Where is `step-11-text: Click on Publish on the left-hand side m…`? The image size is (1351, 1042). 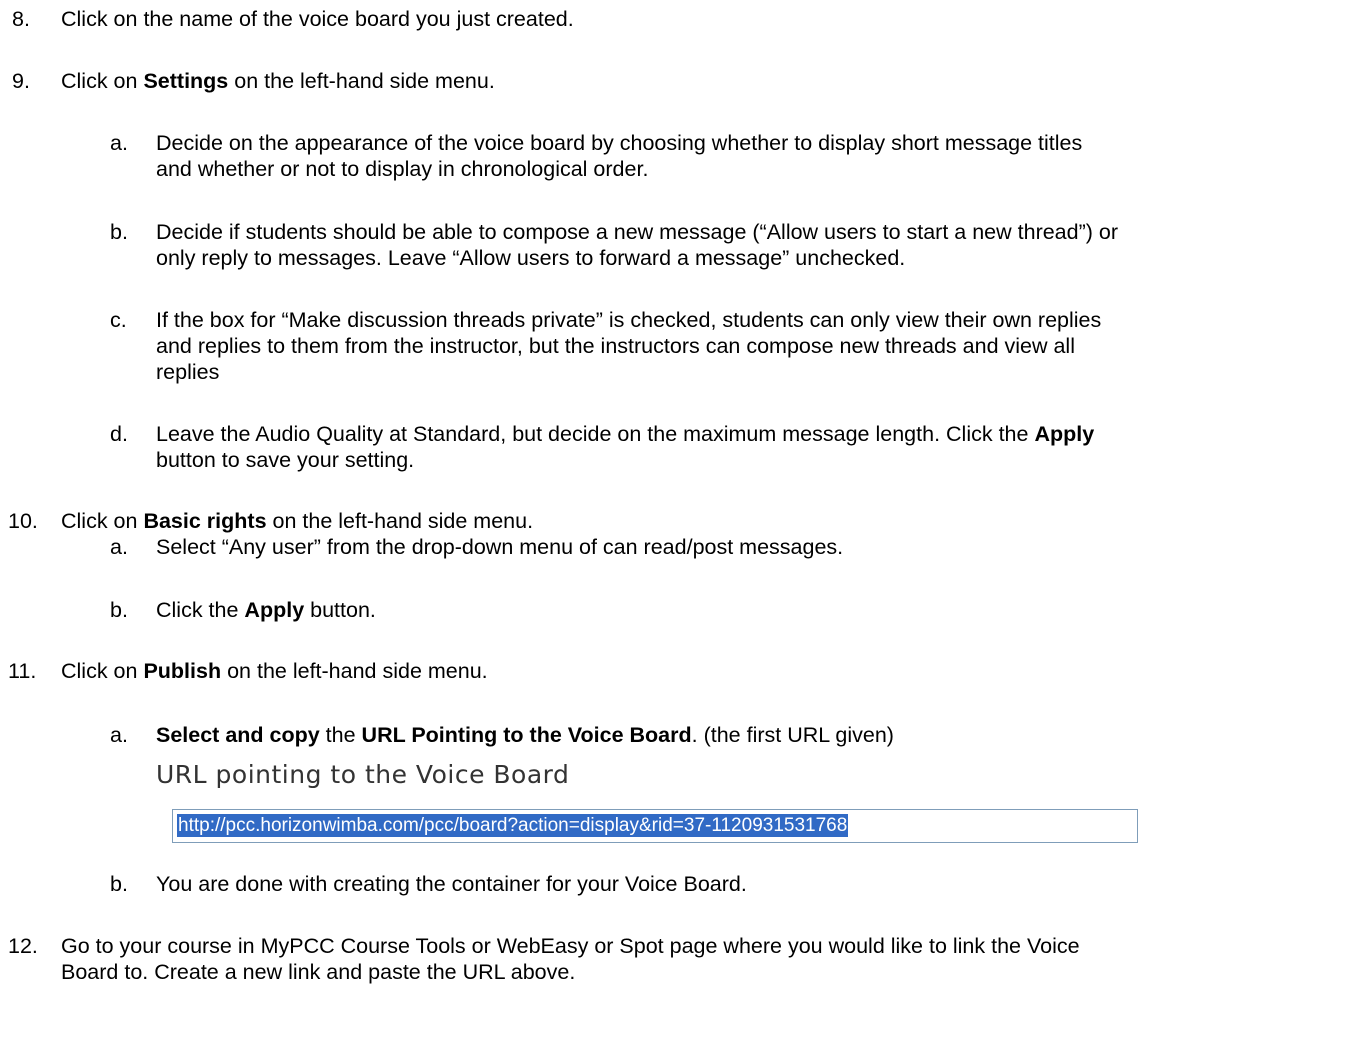 step-11-text: Click on Publish on the left-hand side m… is located at coordinates (274, 671).